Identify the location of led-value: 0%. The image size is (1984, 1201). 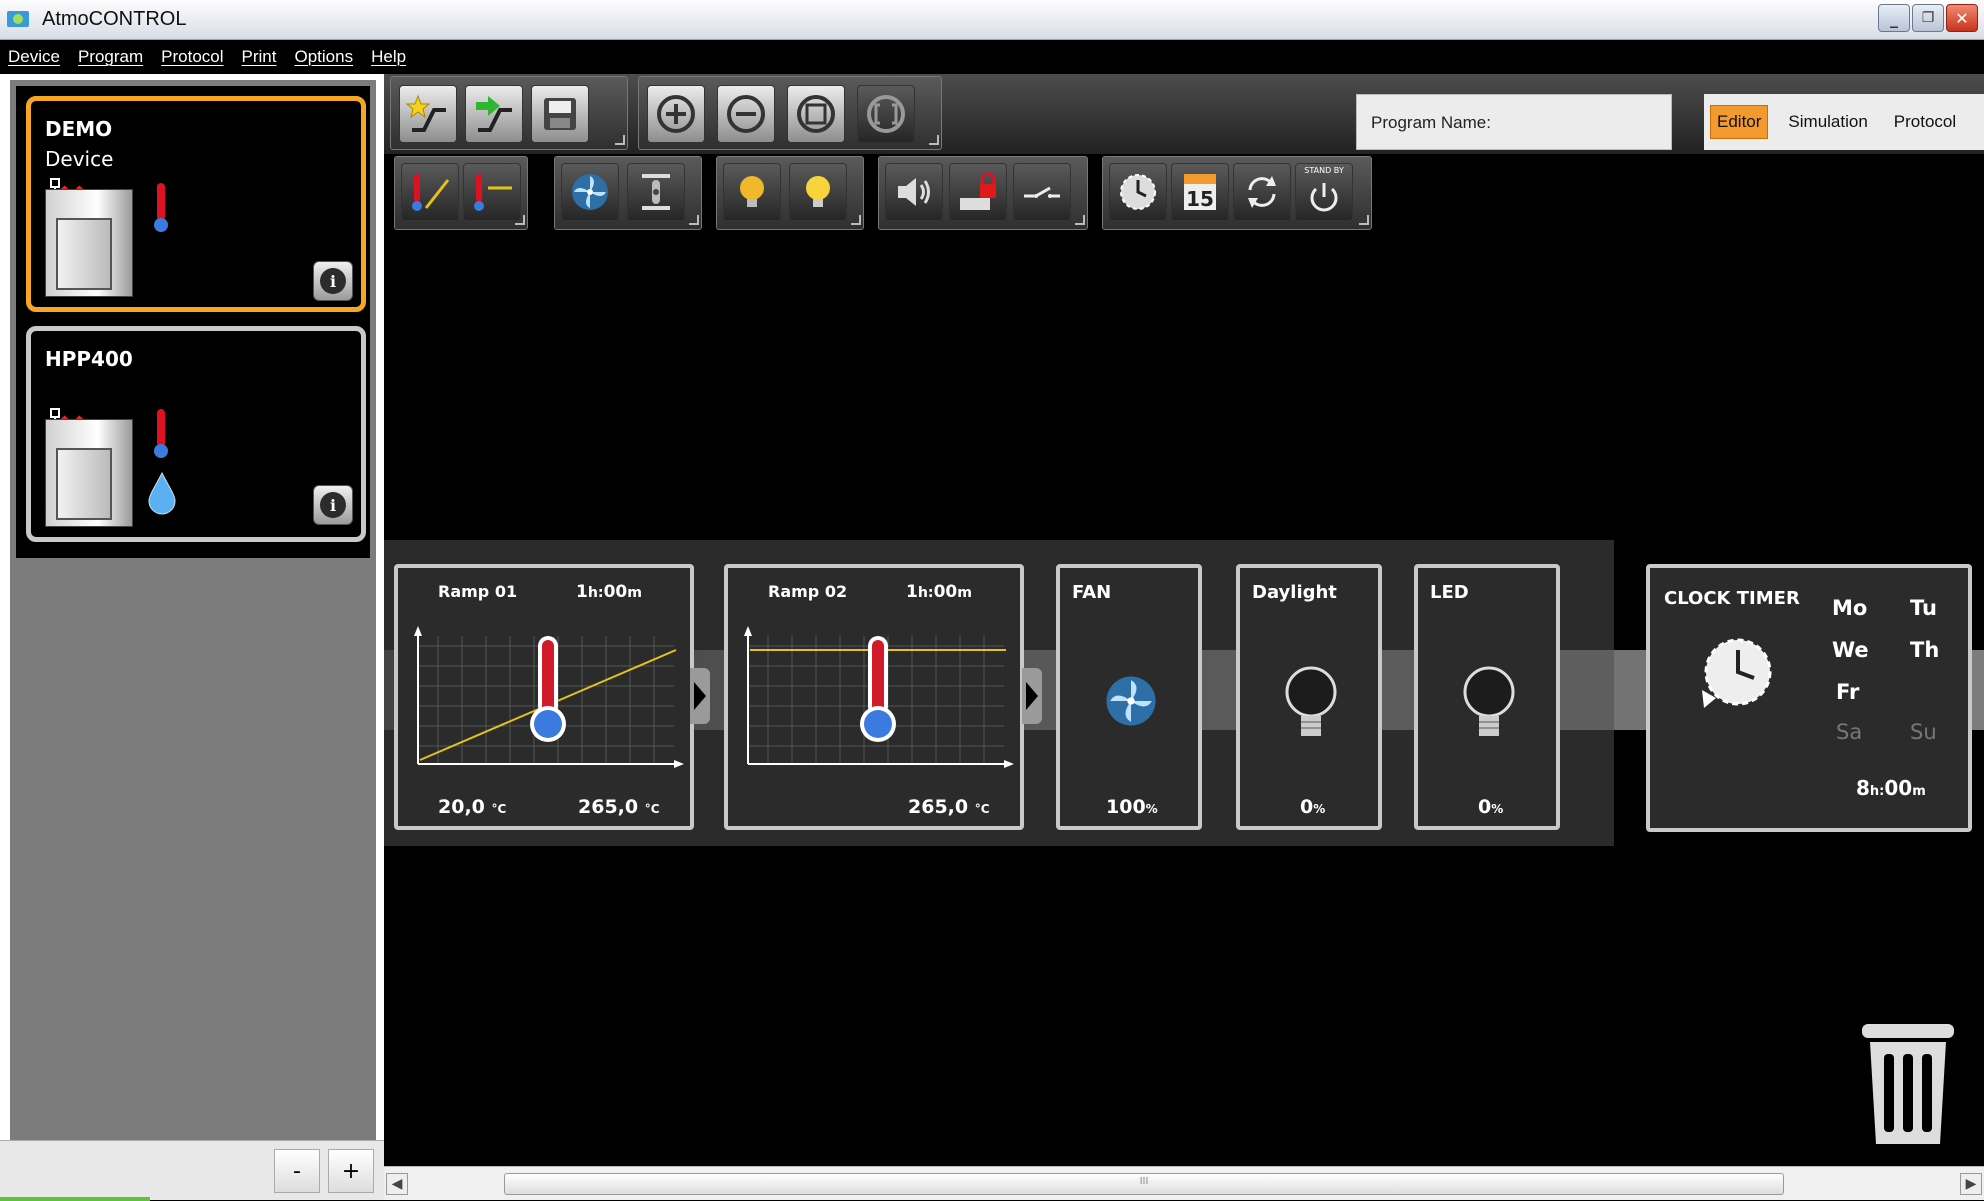
(1491, 807).